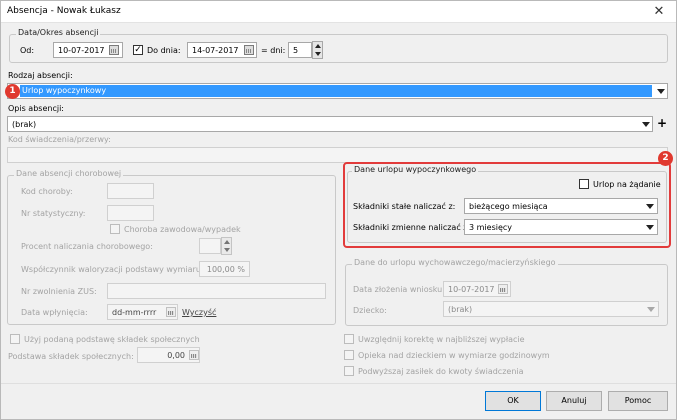 The width and height of the screenshot is (677, 420). Describe the element at coordinates (224, 269) in the screenshot. I see `coefficient-input: 100,00 %` at that location.